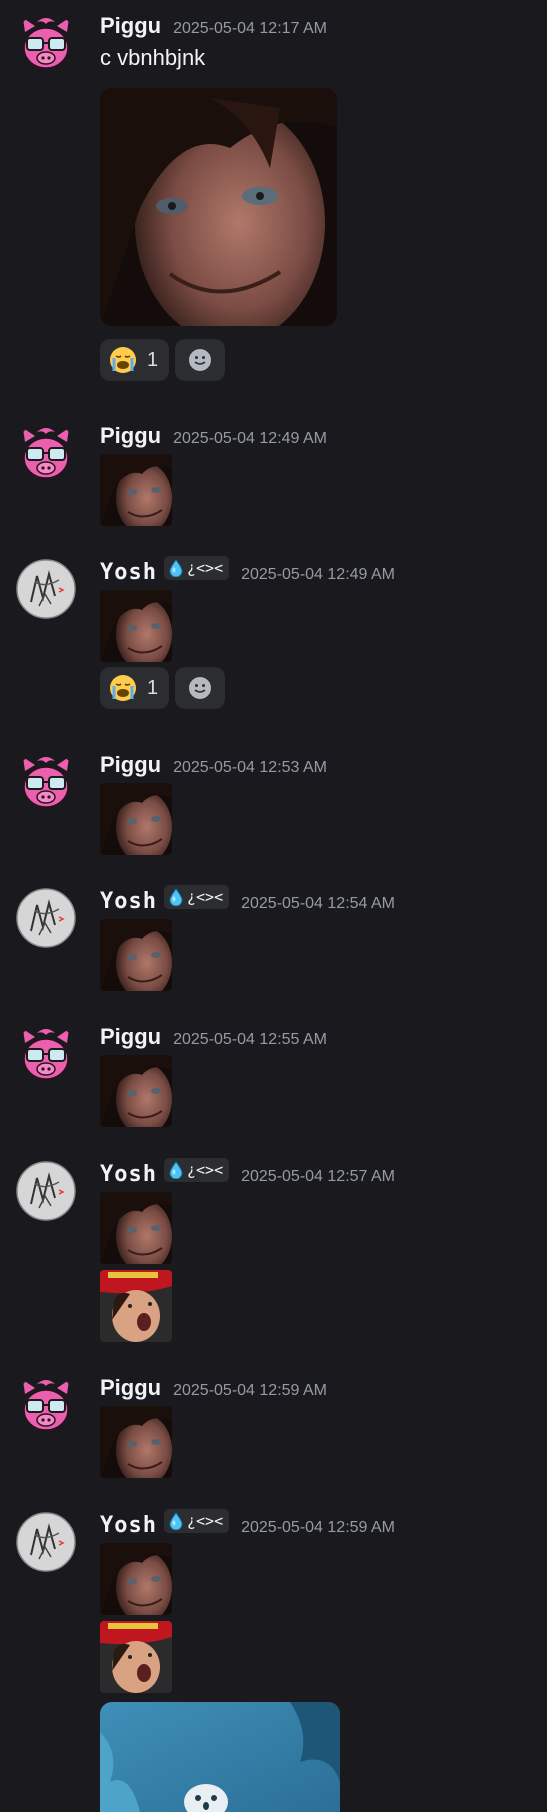 This screenshot has height=1812, width=547. What do you see at coordinates (153, 57) in the screenshot?
I see `message-text: c vbnhbjnk` at bounding box center [153, 57].